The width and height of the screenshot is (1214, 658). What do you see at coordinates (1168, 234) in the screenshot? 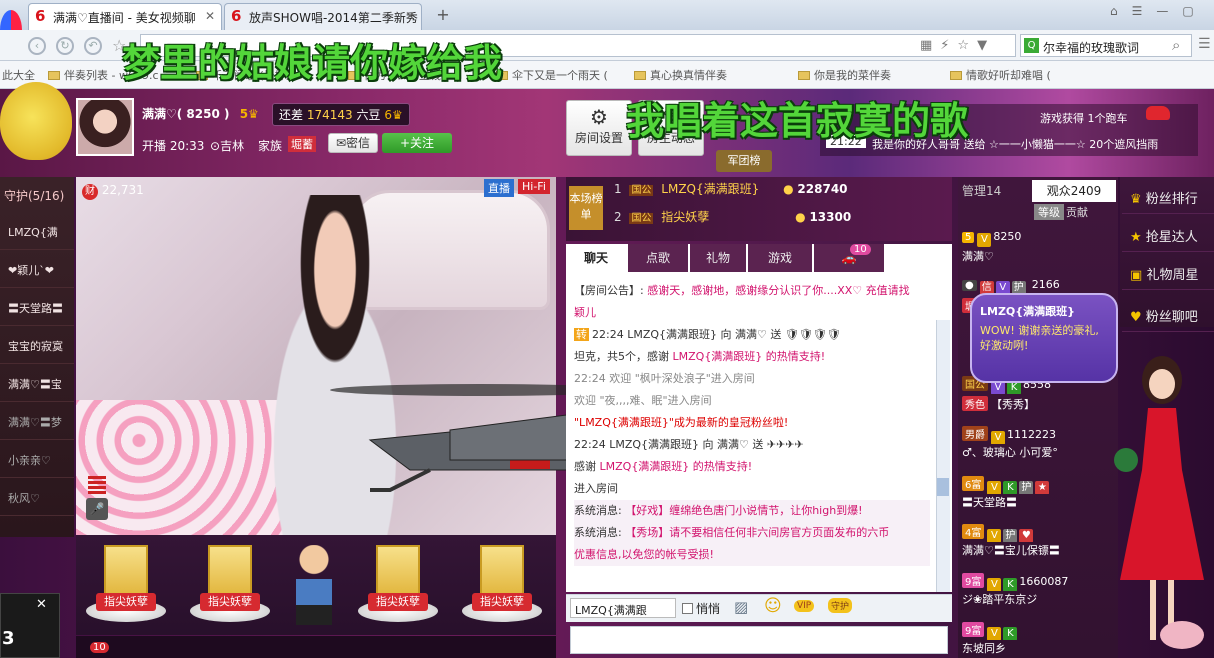
I see `star-master-link: ★ 抢星达人` at bounding box center [1168, 234].